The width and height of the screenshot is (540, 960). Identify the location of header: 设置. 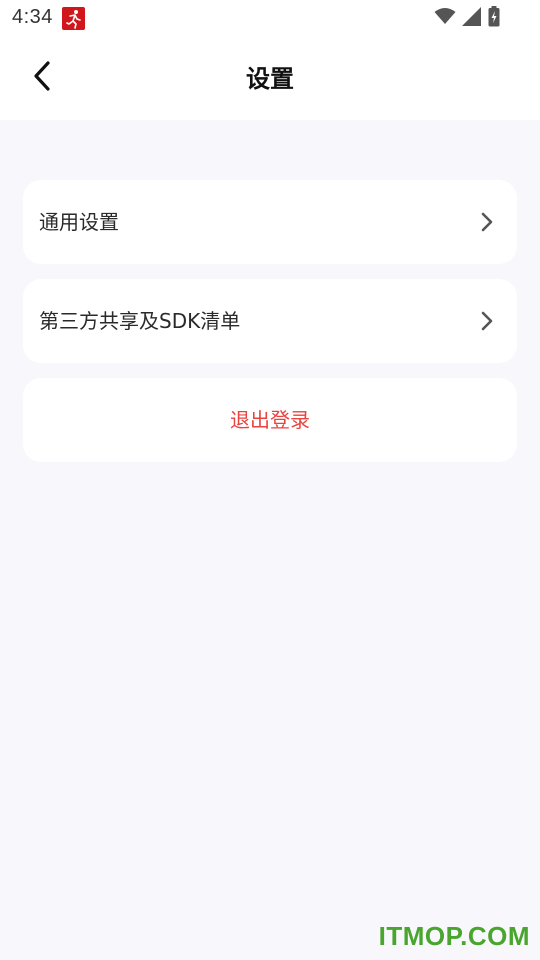
(270, 79).